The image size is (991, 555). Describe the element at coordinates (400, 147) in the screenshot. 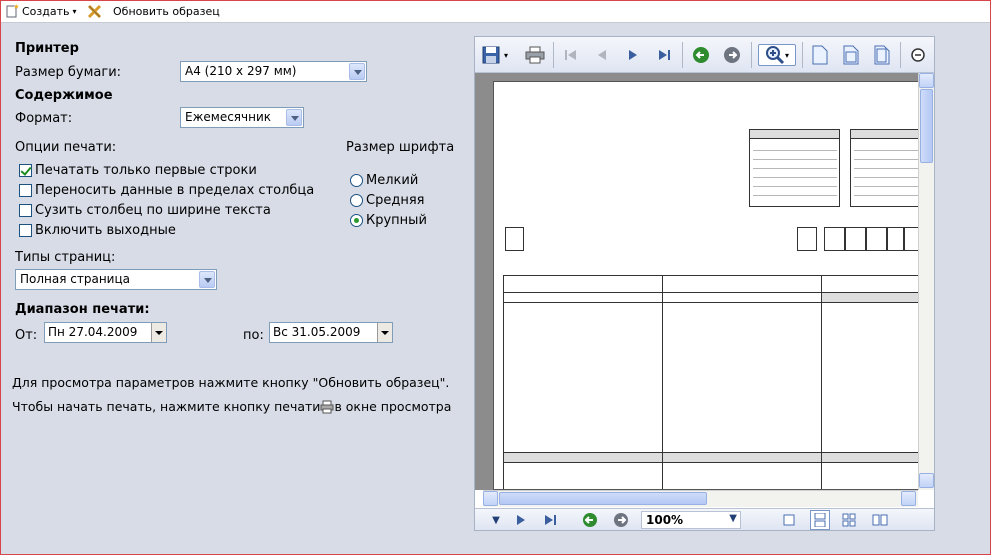

I see `font-size-label: Размер шрифта` at that location.